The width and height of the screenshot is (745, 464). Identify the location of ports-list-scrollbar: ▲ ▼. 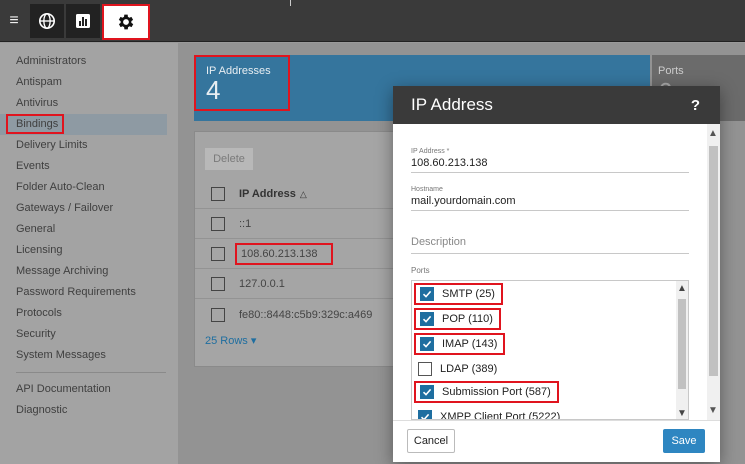
(682, 350).